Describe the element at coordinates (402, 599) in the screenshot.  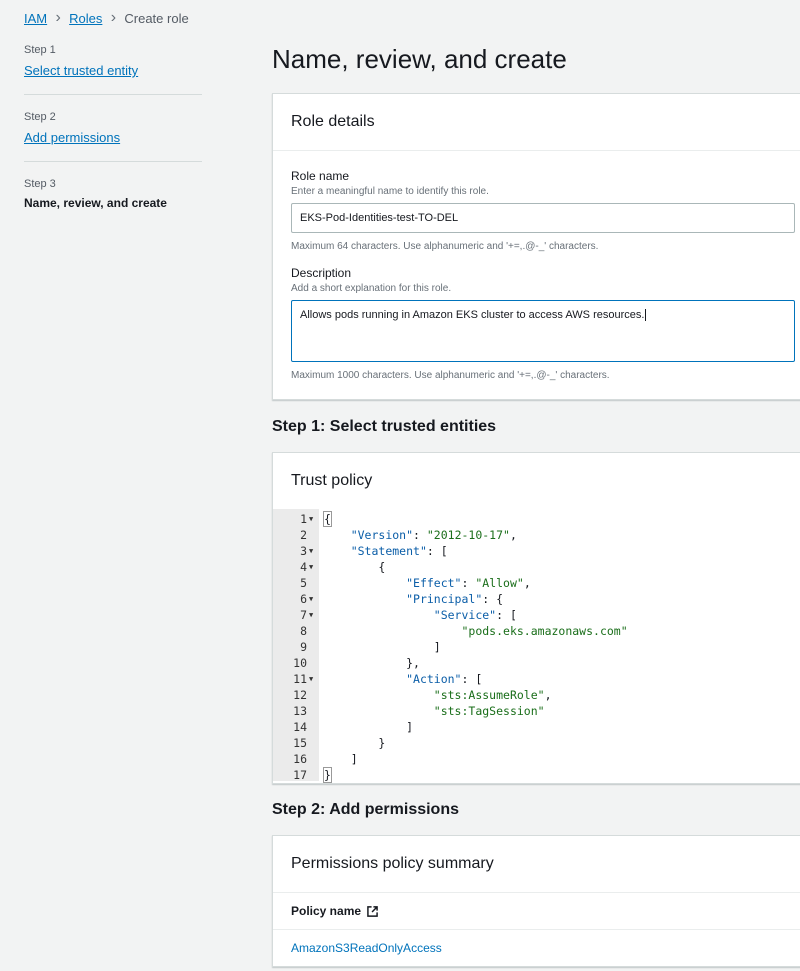
I see `code-line: 6 ▼ "Principal": {` at that location.